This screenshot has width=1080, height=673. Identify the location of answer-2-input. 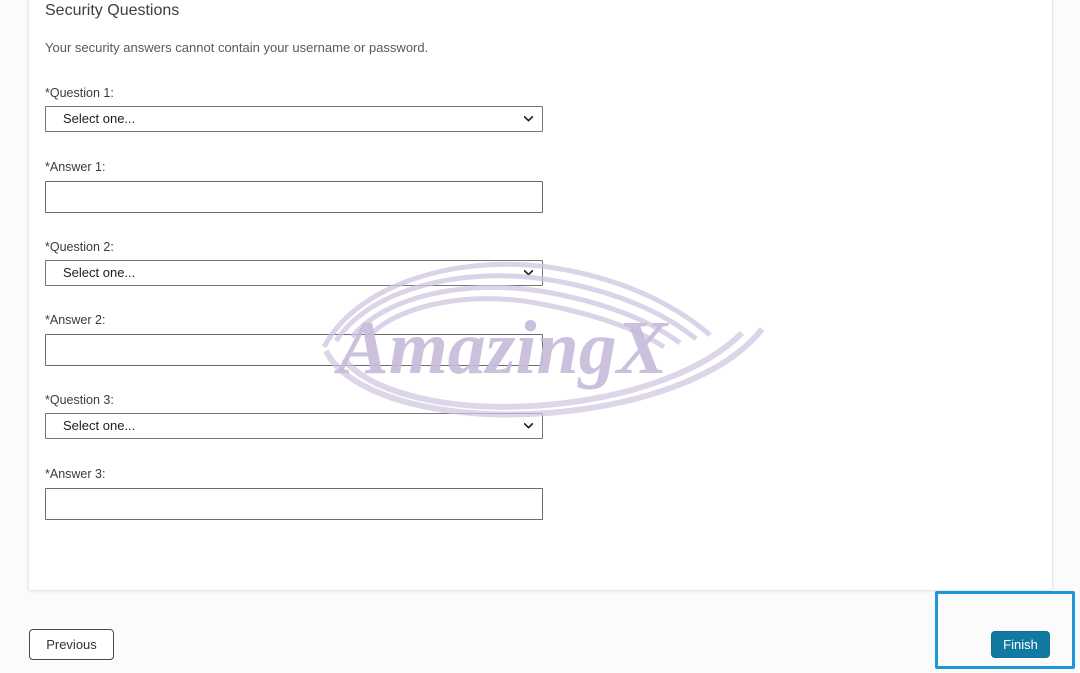
(294, 350).